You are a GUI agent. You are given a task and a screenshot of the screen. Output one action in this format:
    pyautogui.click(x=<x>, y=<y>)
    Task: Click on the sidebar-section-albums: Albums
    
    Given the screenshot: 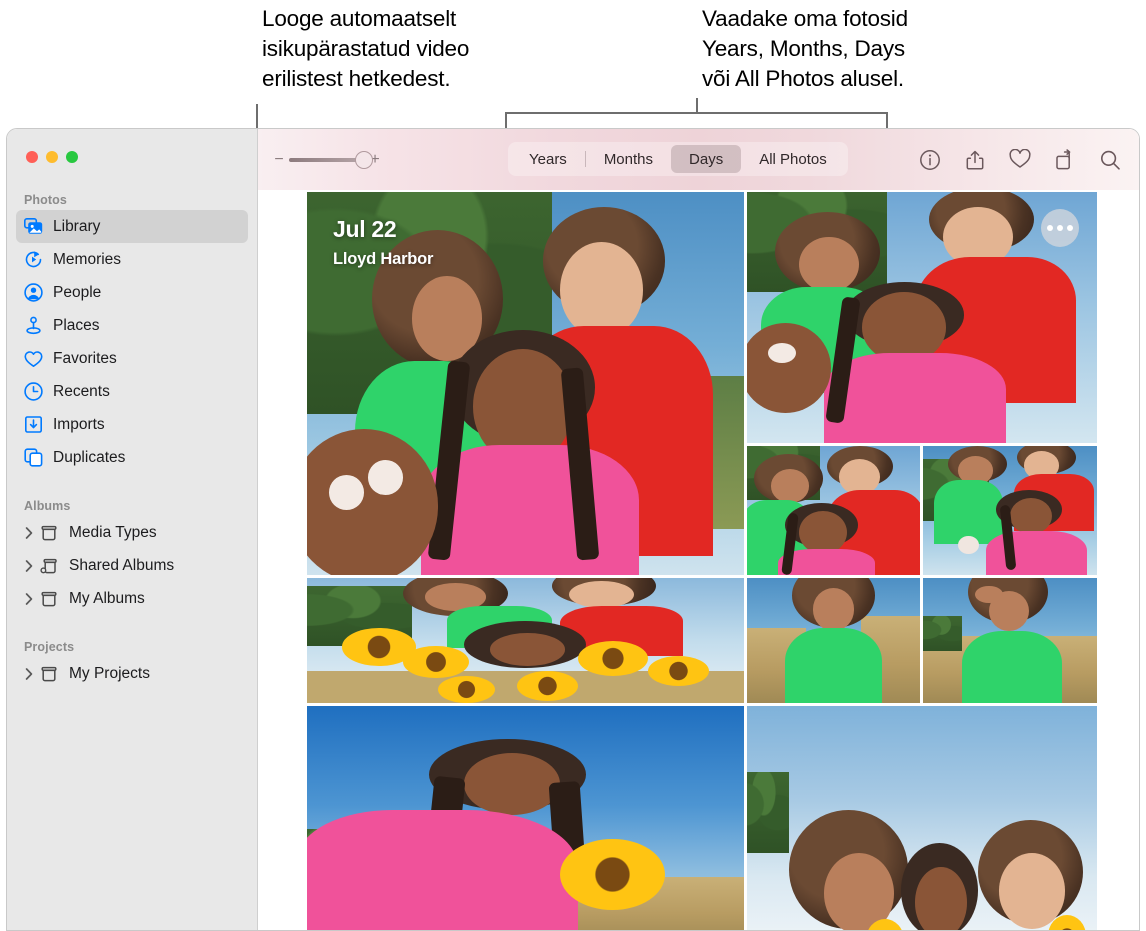 What is the action you would take?
    pyautogui.click(x=47, y=506)
    